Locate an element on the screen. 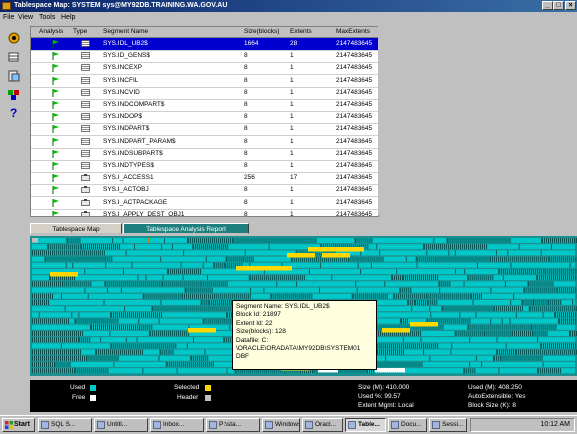  close-button: × is located at coordinates (570, 5).